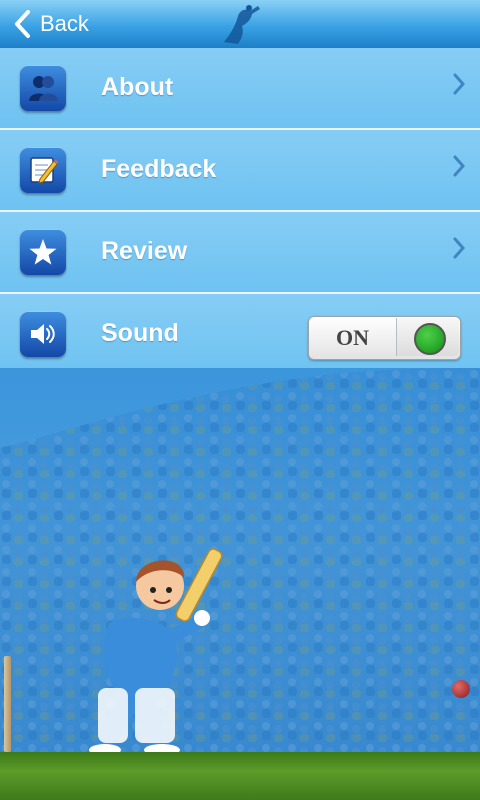 The image size is (480, 800). I want to click on back-button: Back, so click(49, 24).